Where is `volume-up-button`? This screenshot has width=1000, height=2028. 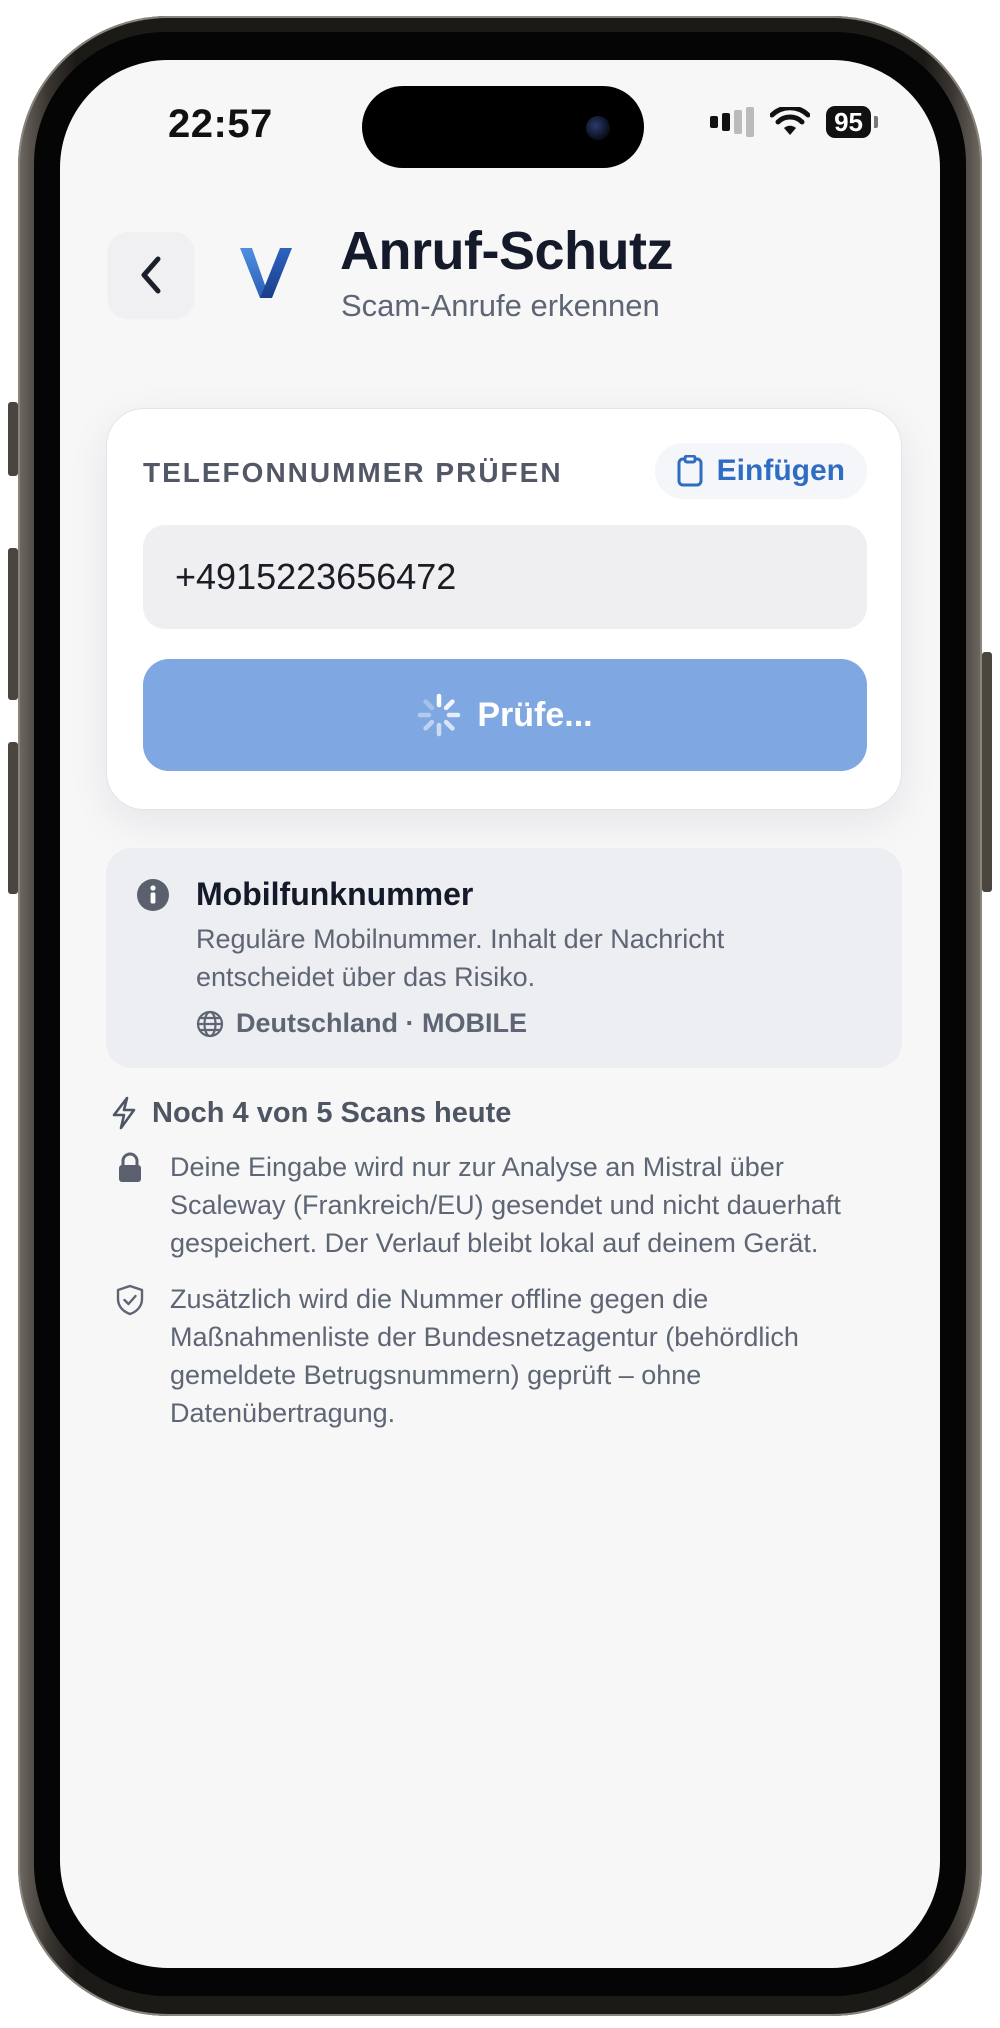
volume-up-button is located at coordinates (13, 624).